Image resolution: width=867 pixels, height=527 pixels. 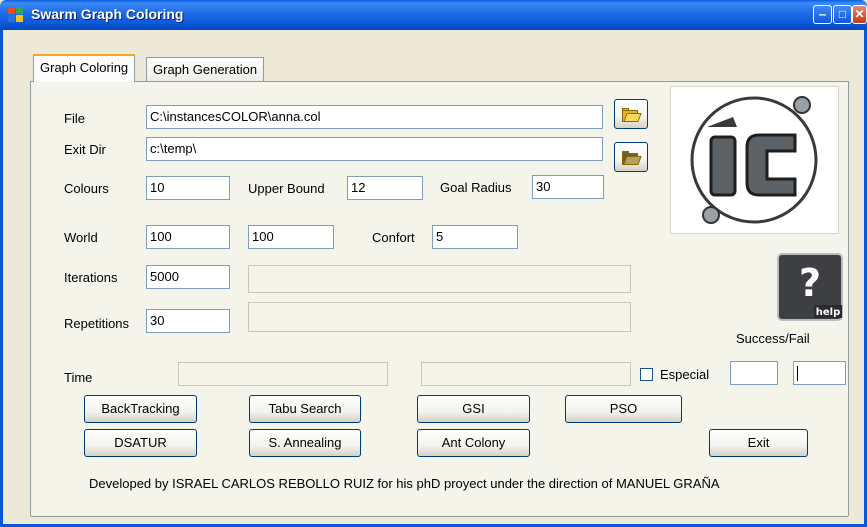 What do you see at coordinates (385, 188) in the screenshot?
I see `upper-bound-input: 12` at bounding box center [385, 188].